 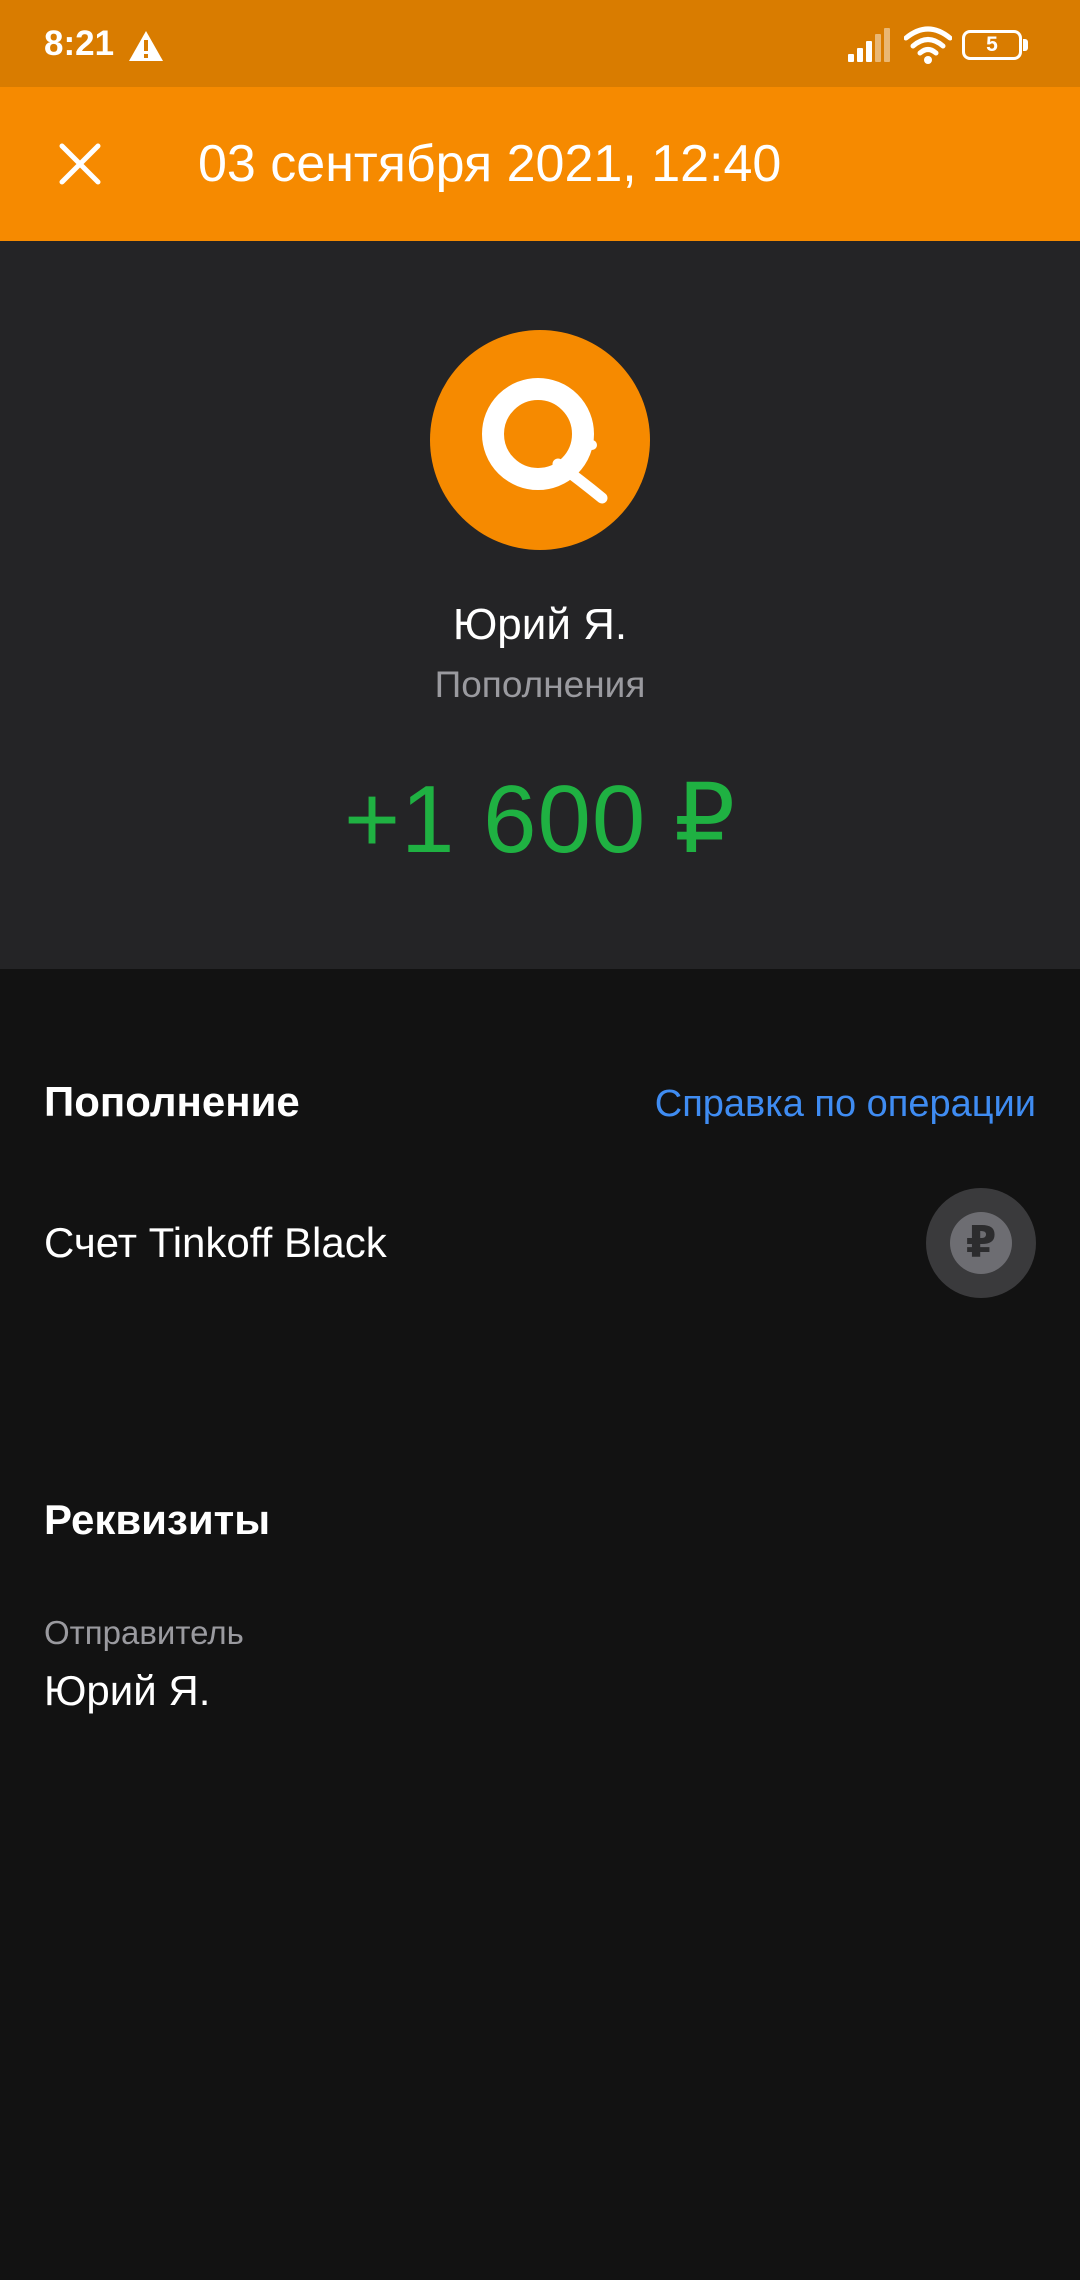 What do you see at coordinates (845, 1104) in the screenshot?
I see `operation-help-link: Справка по операции` at bounding box center [845, 1104].